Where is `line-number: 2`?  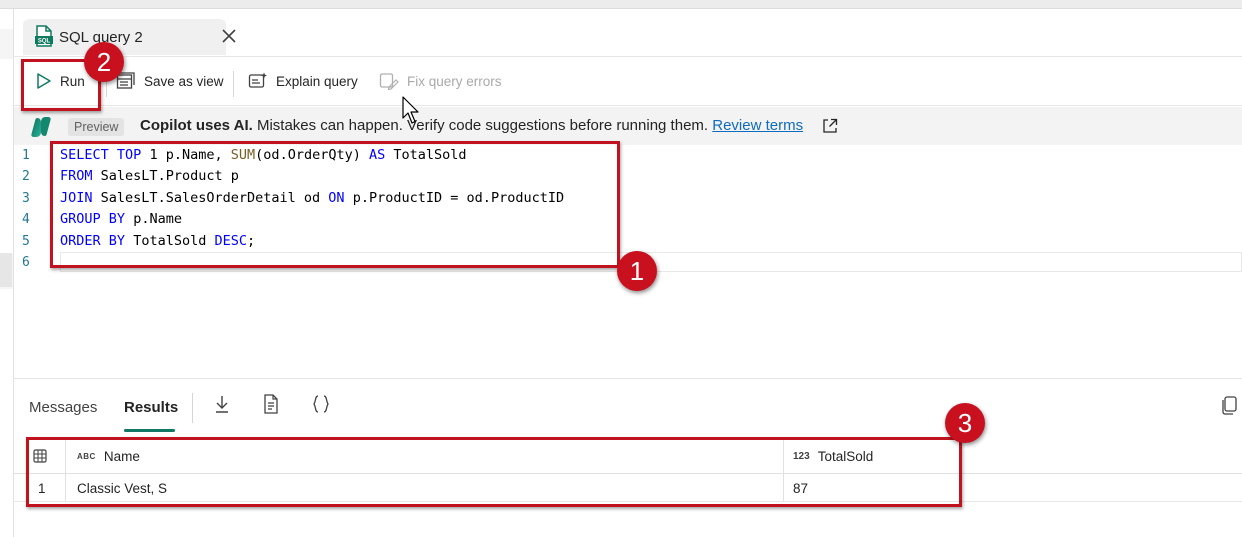
line-number: 2 is located at coordinates (26, 176).